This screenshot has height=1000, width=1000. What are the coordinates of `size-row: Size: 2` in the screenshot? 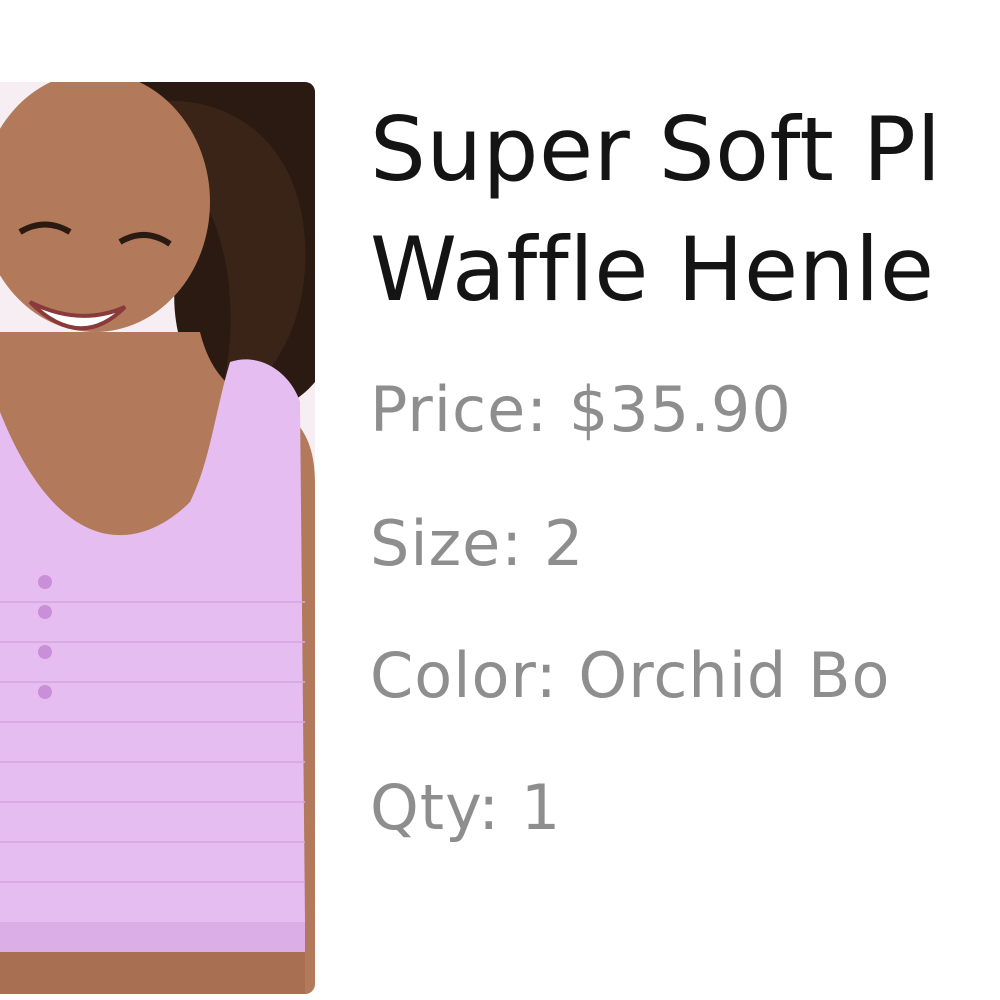 It's located at (477, 544).